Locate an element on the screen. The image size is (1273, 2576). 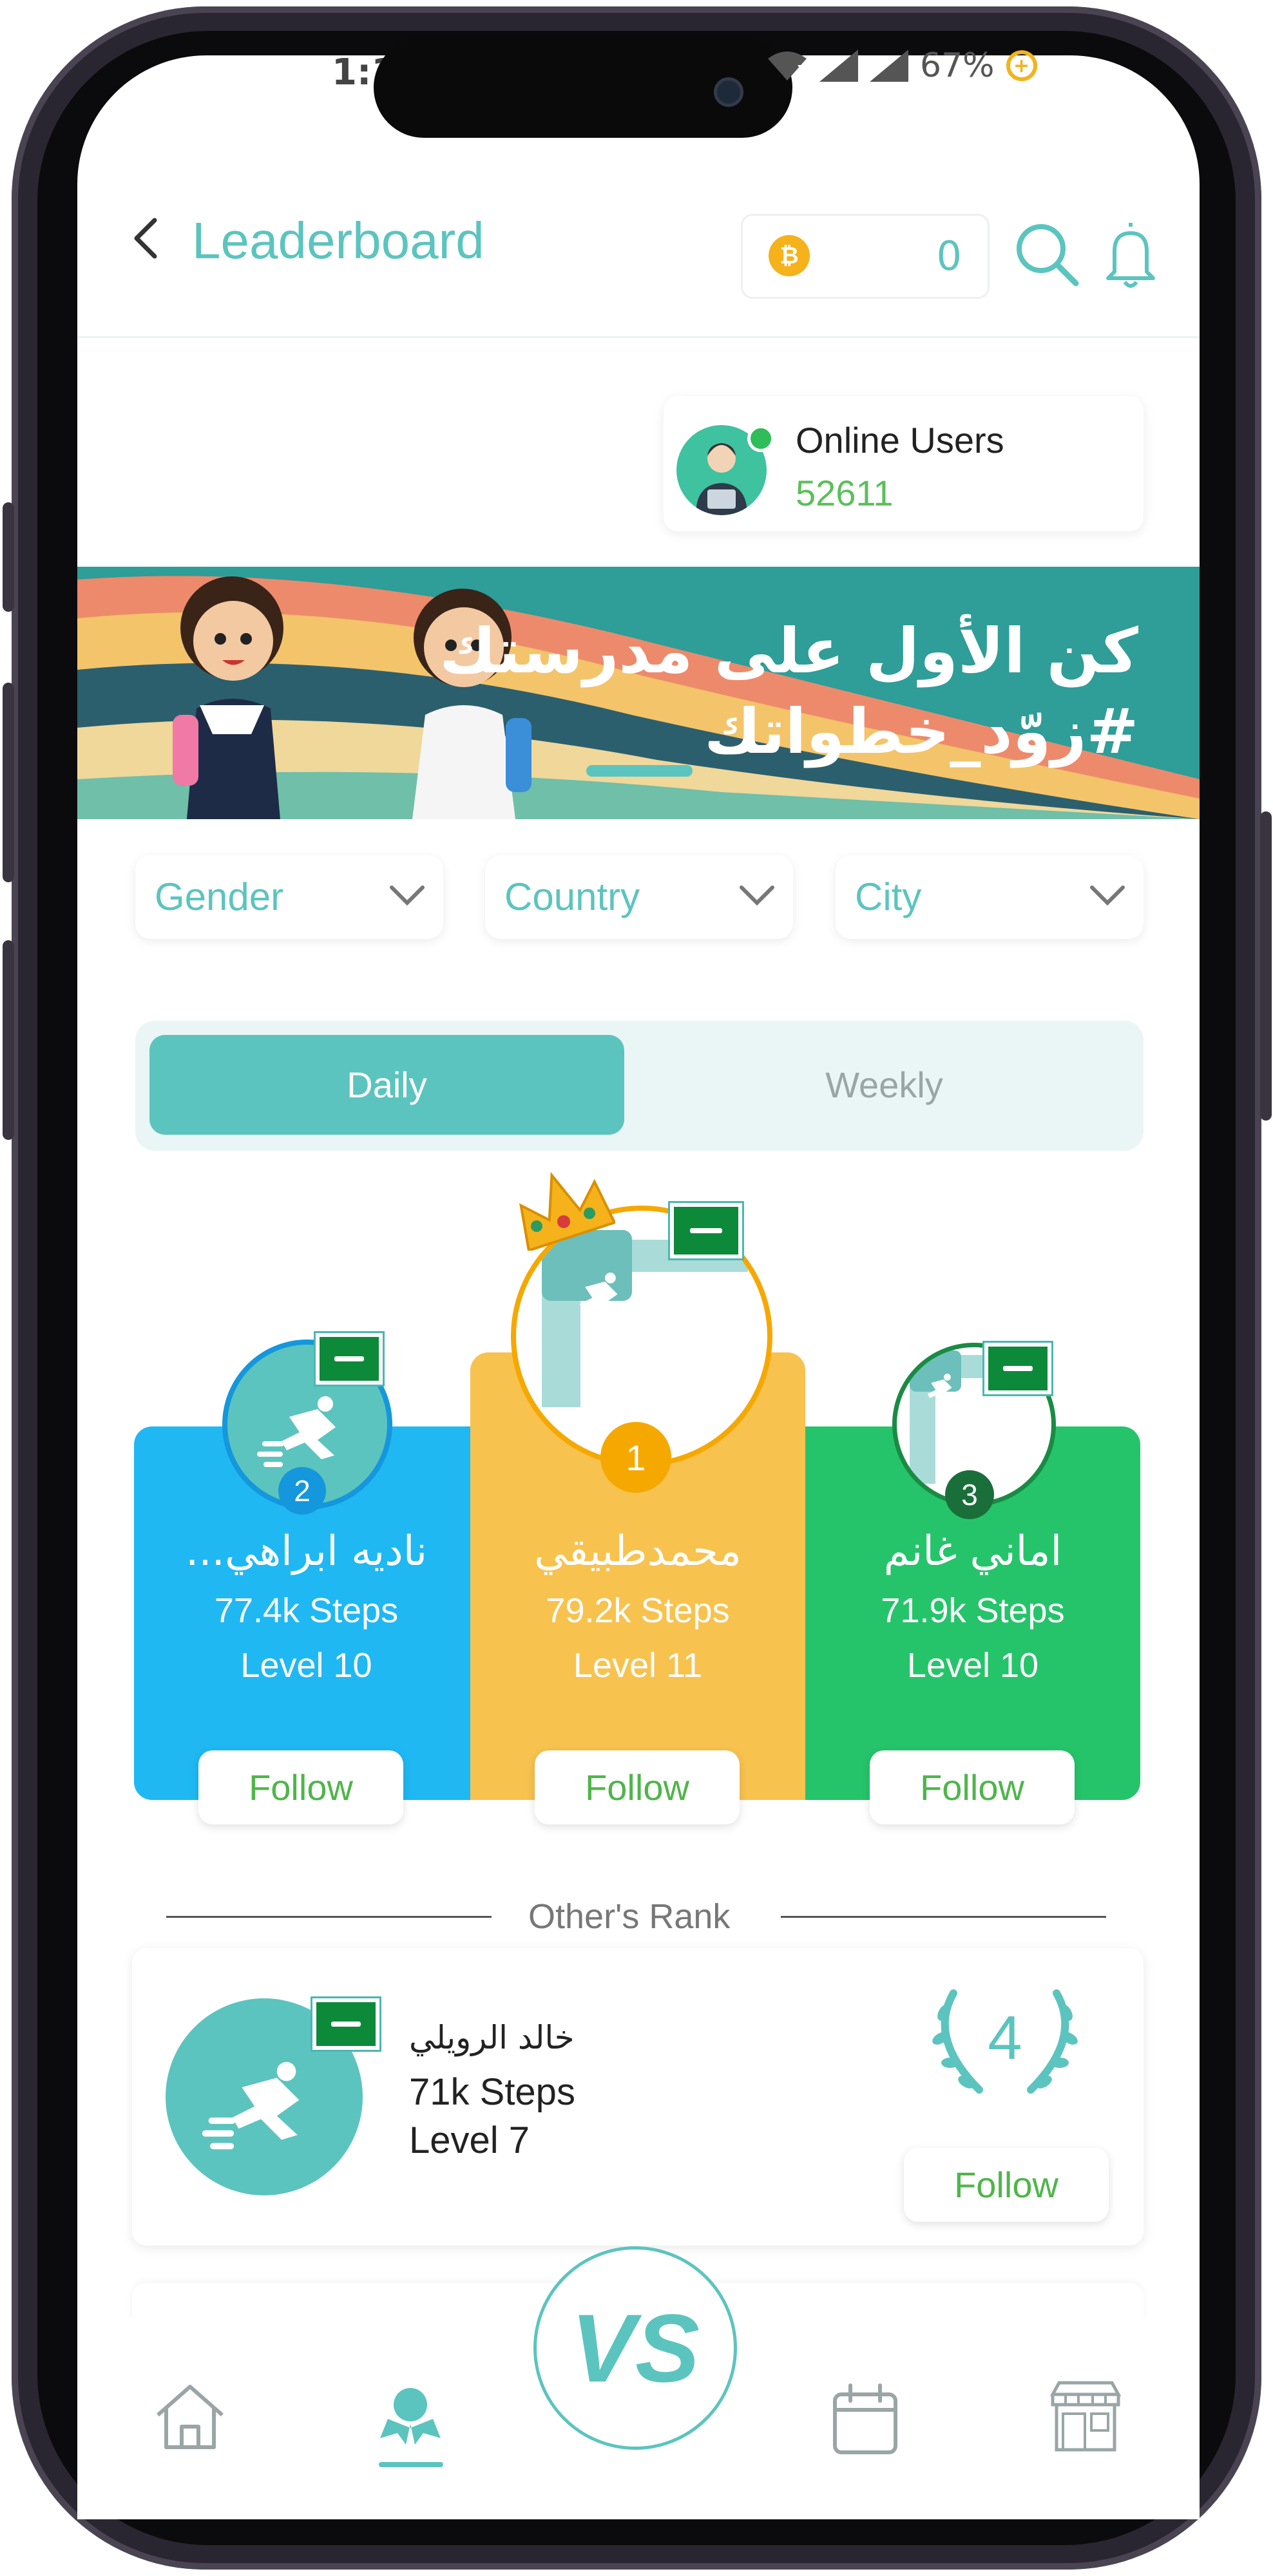
second-place-level: Level 10 is located at coordinates (306, 1665).